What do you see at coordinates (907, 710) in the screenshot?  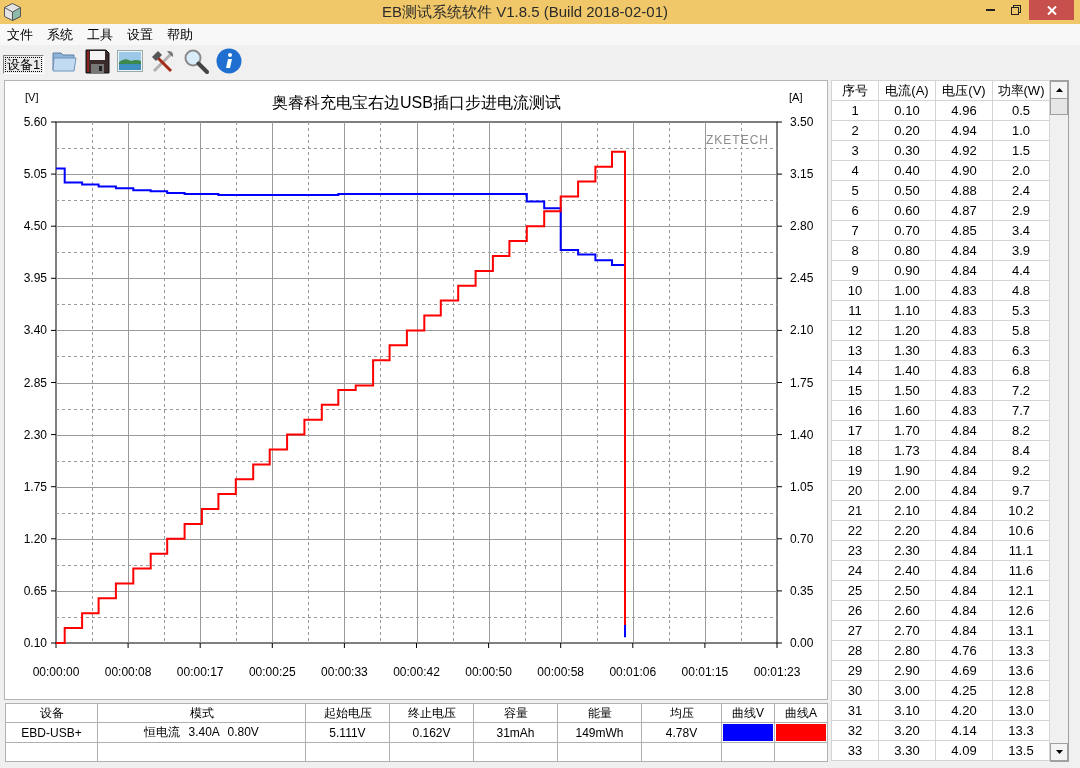 I see `table-cell: 3.10` at bounding box center [907, 710].